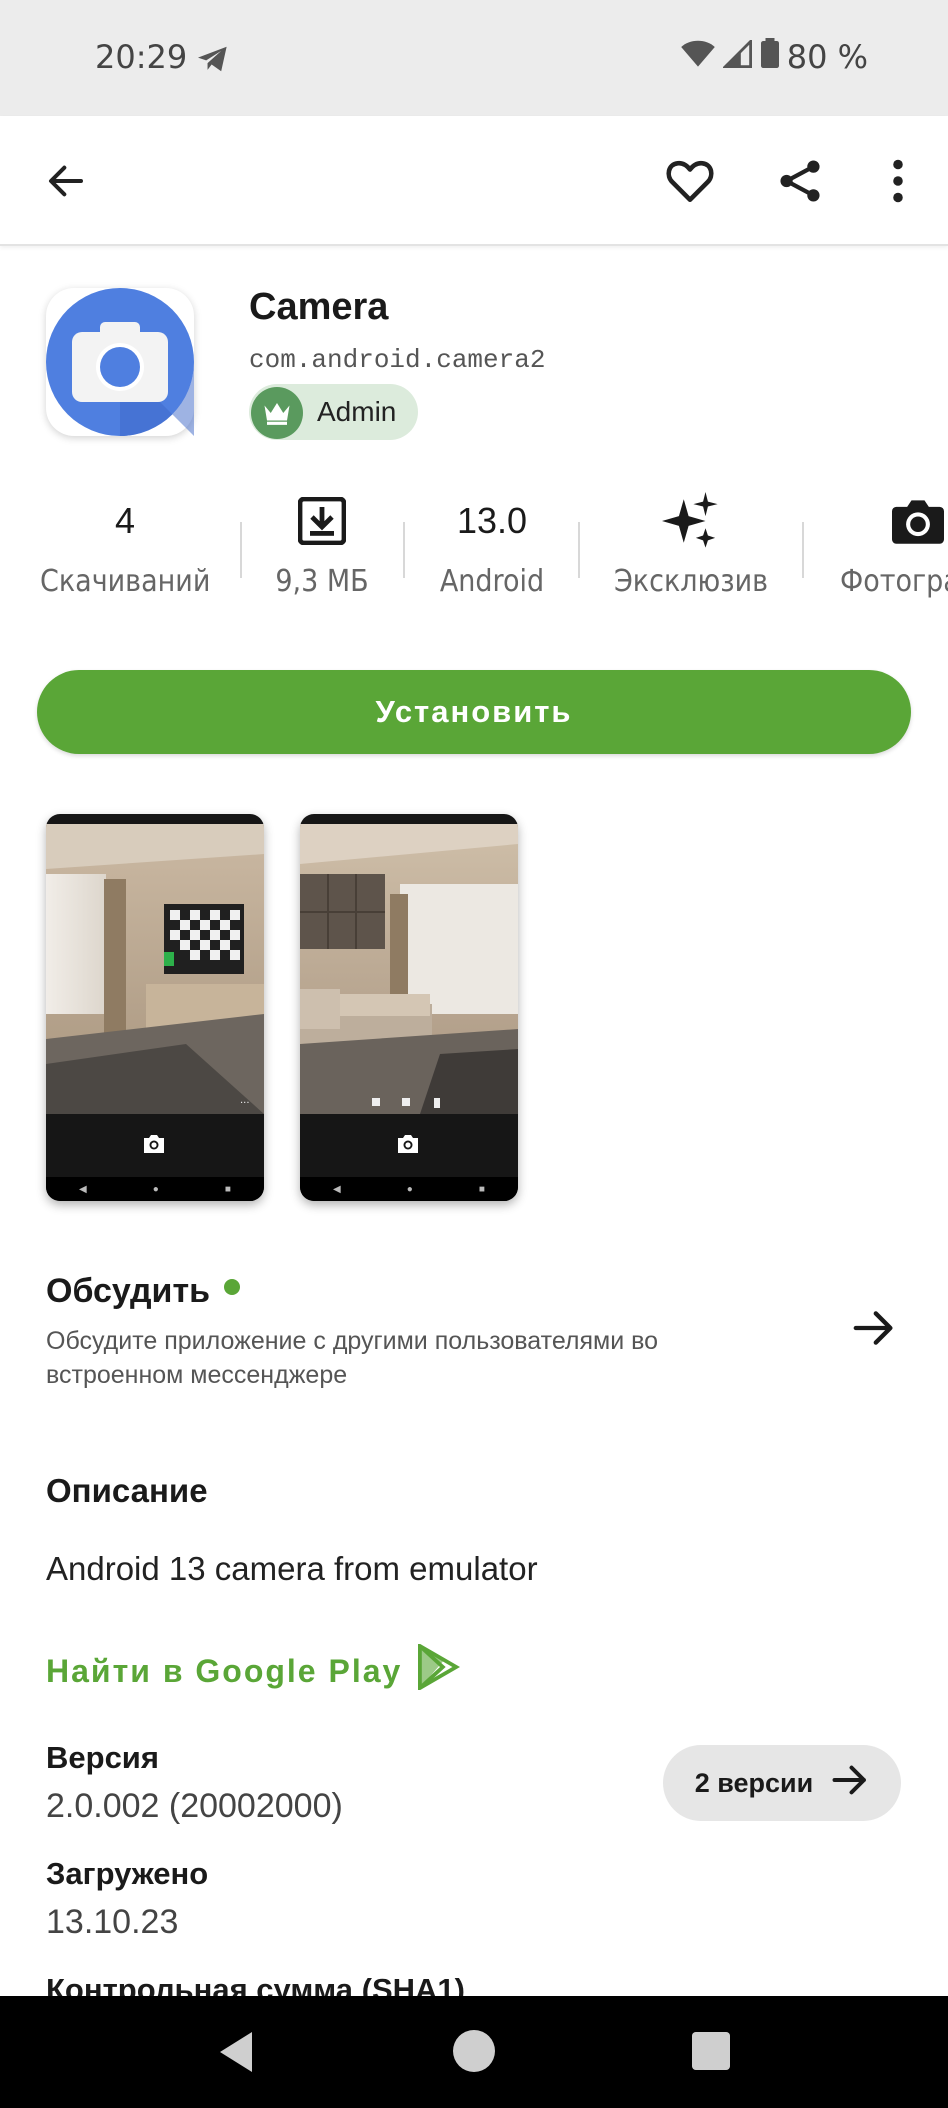 The image size is (948, 2108). I want to click on stat-label: Фотогра, so click(894, 581).